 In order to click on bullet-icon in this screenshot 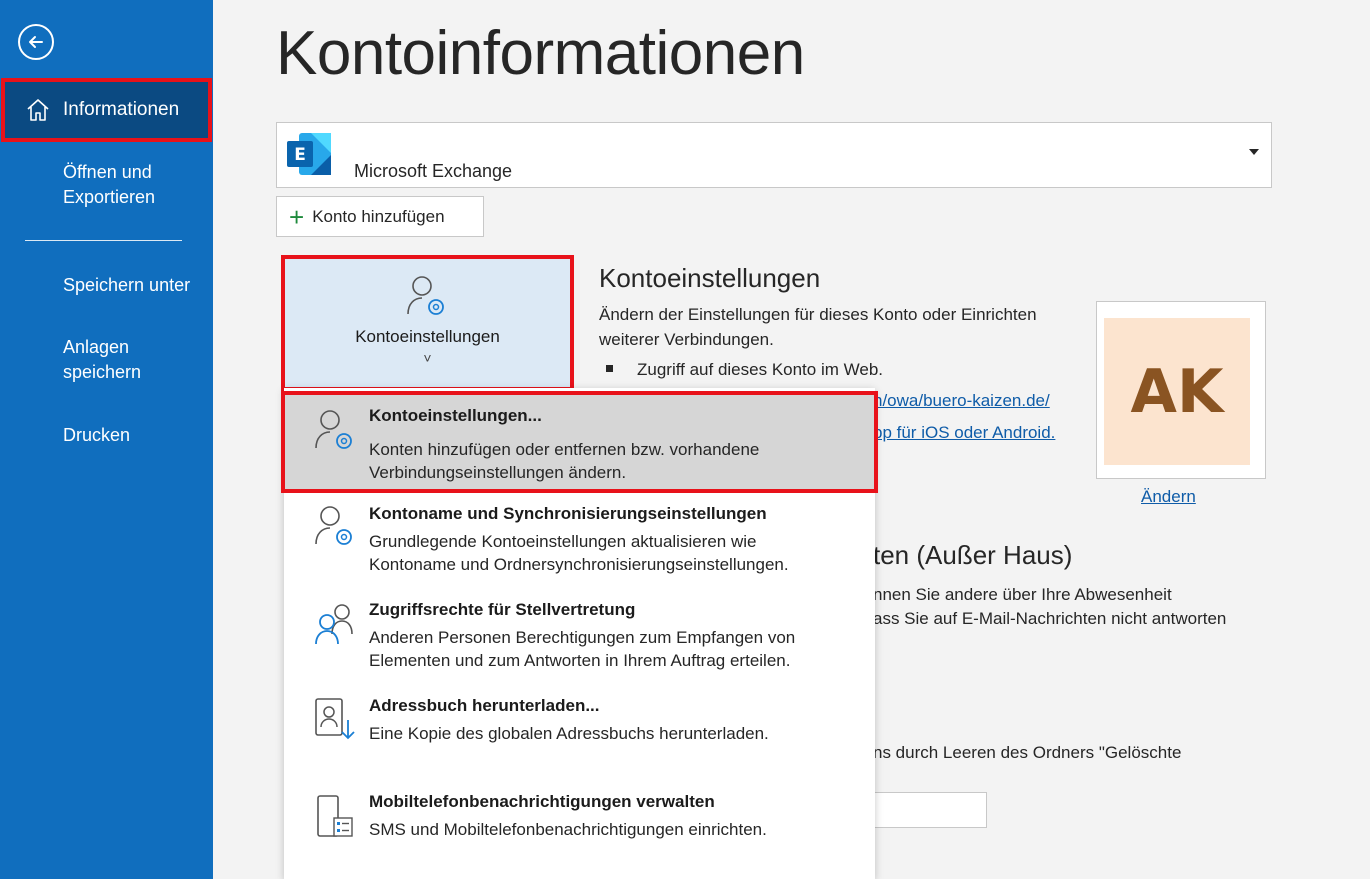, I will do `click(609, 368)`.